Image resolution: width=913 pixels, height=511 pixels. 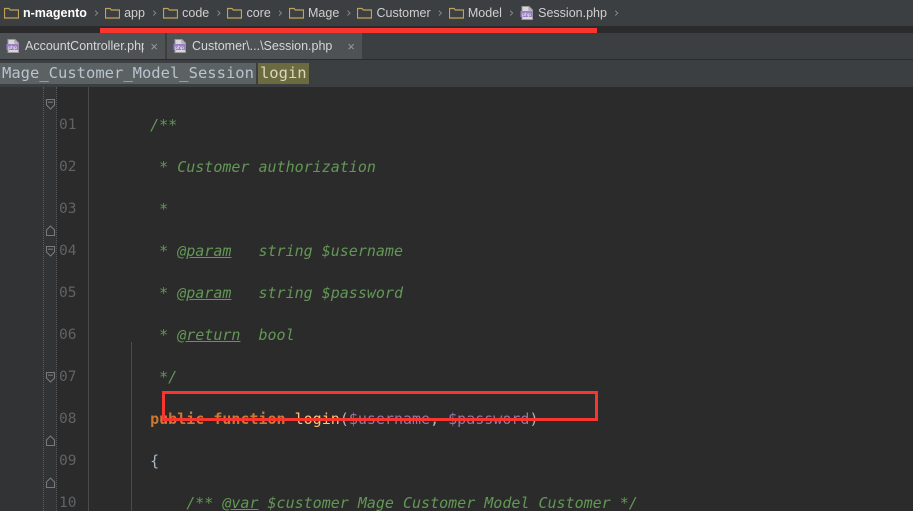 I want to click on breadcrumb-label: Model, so click(x=484, y=13).